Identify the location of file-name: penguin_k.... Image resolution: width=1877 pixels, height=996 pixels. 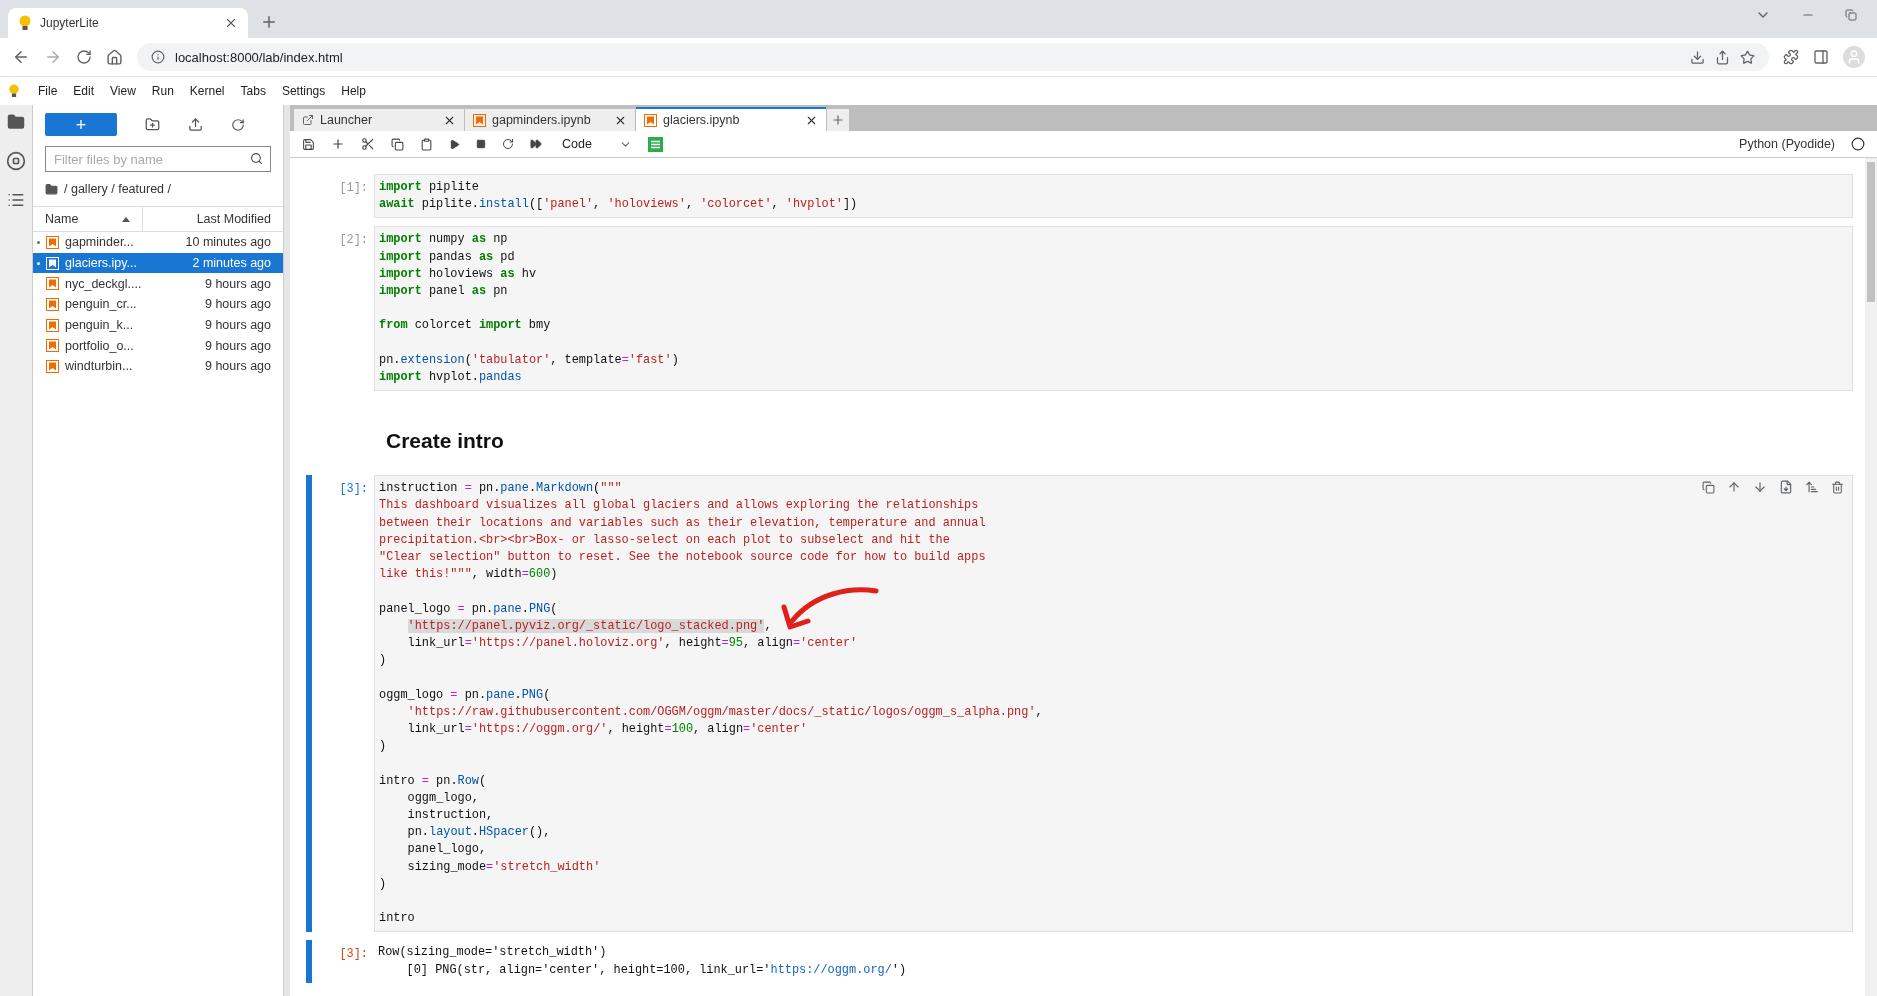
(100, 325).